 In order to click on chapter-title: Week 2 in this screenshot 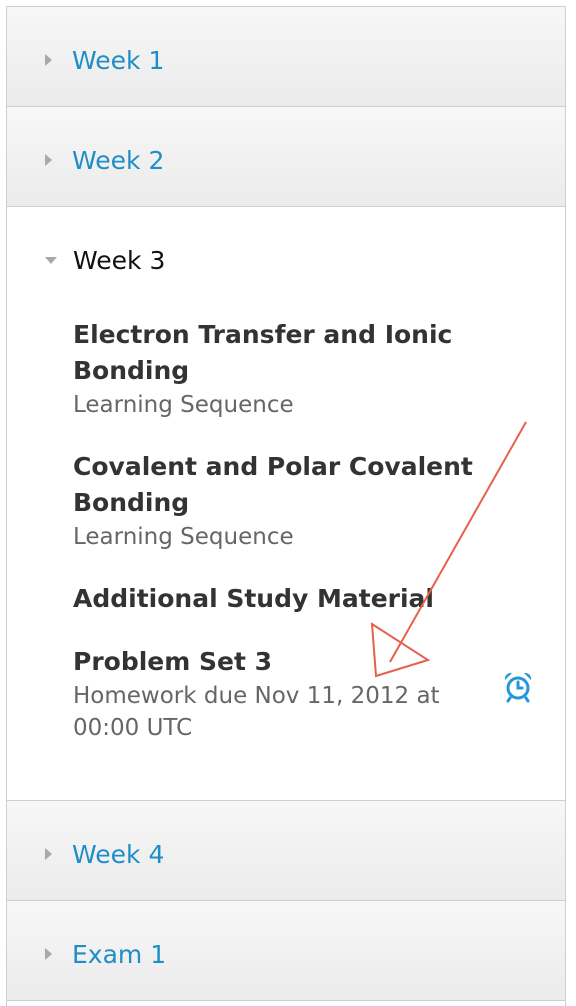, I will do `click(118, 160)`.